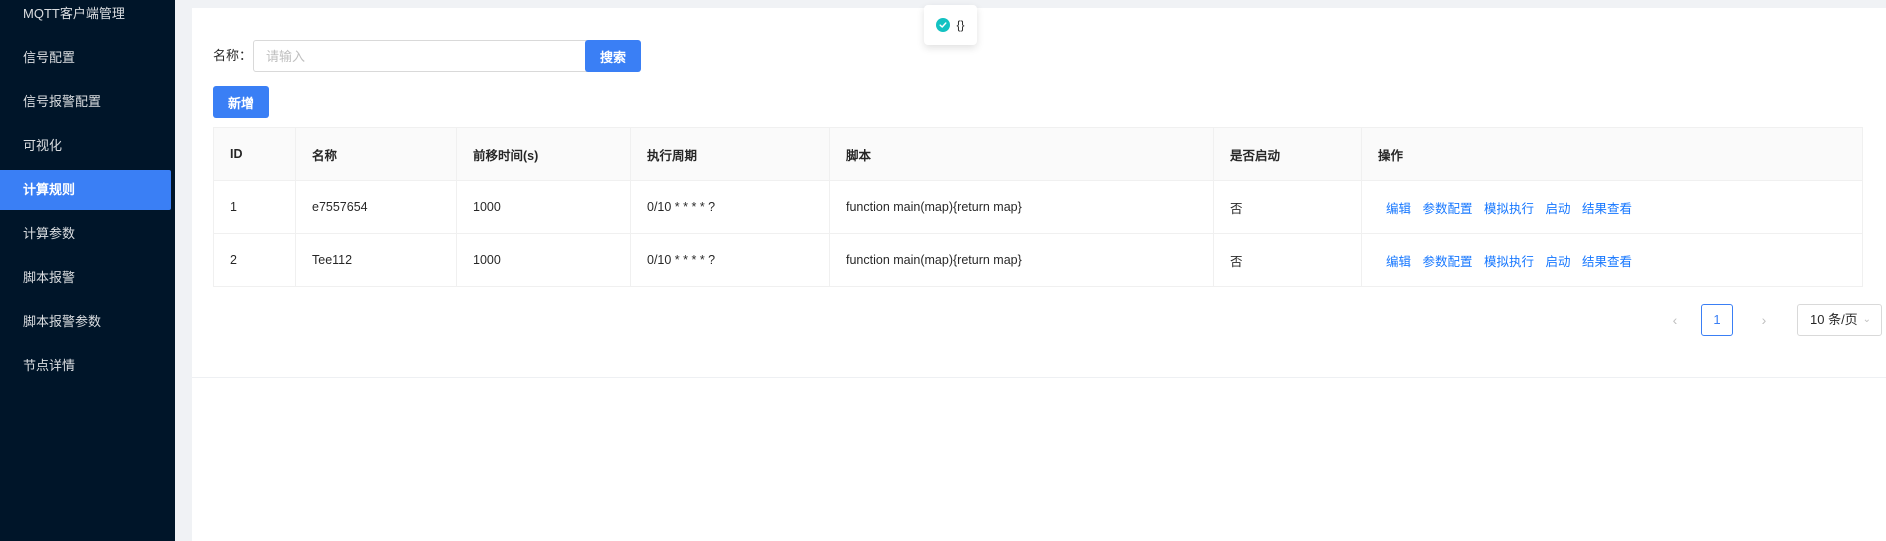 This screenshot has height=541, width=1886. What do you see at coordinates (85, 366) in the screenshot?
I see `sidebar-item-node-details: 节点详情` at bounding box center [85, 366].